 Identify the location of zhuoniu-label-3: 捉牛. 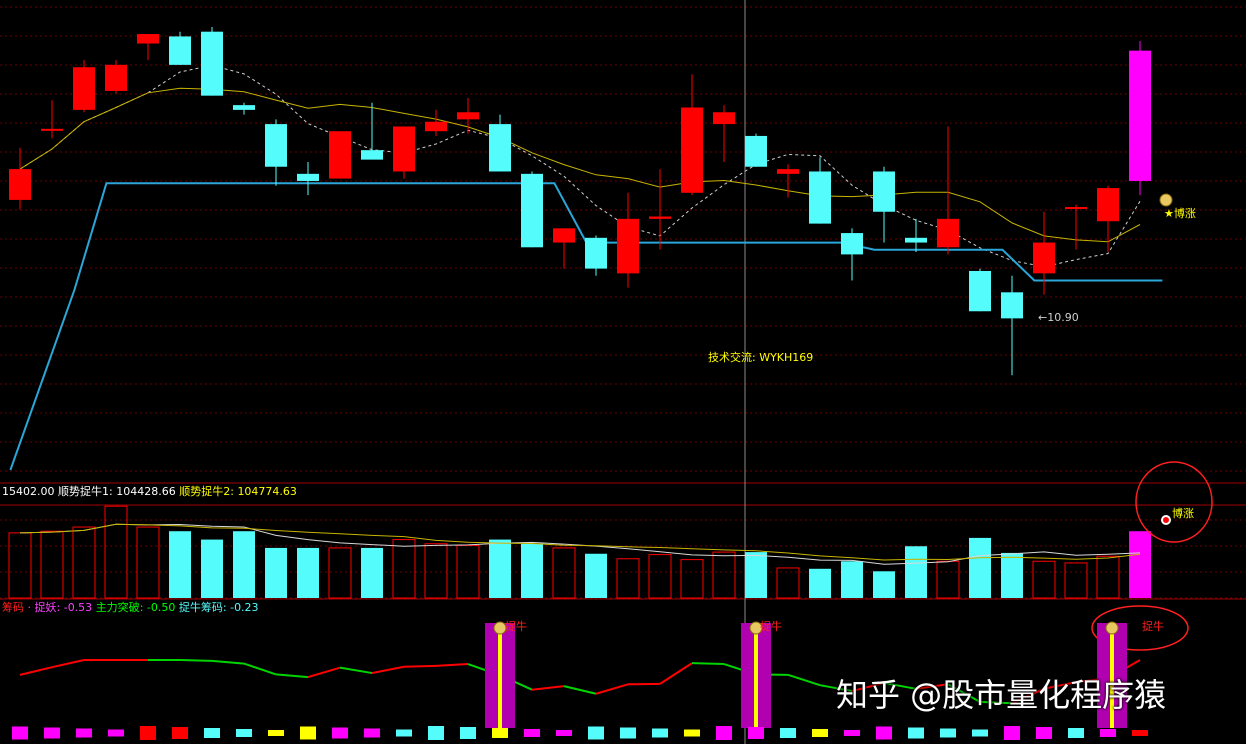
(1153, 626).